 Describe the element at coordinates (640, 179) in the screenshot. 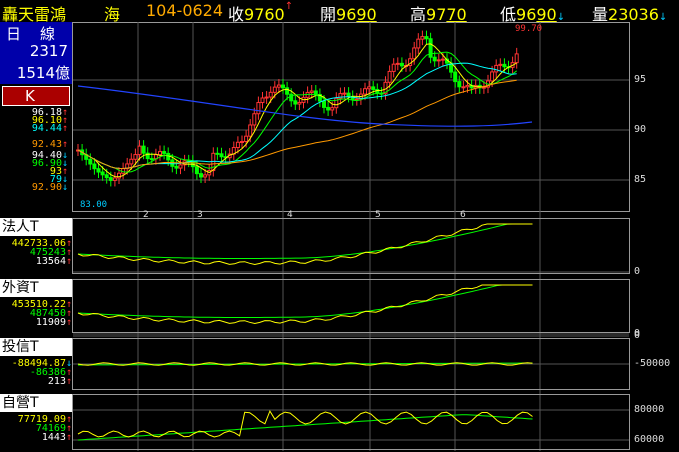

I see `price-axis-label: 85` at that location.